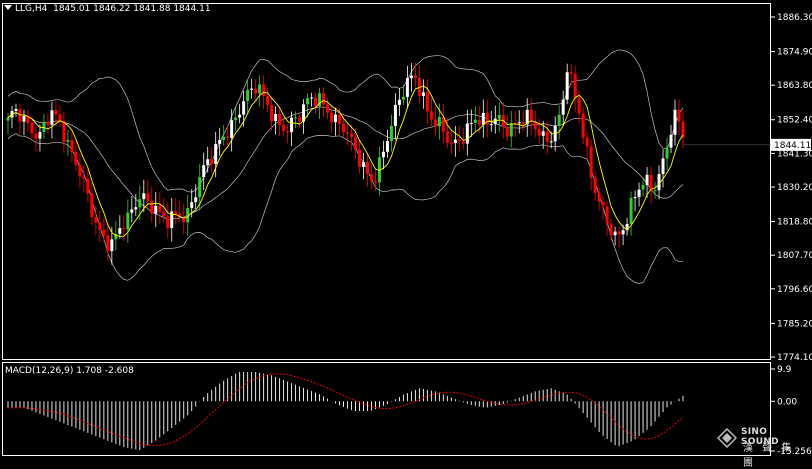 The width and height of the screenshot is (812, 469). What do you see at coordinates (794, 358) in the screenshot?
I see `price-tick-label: 1774.10` at bounding box center [794, 358].